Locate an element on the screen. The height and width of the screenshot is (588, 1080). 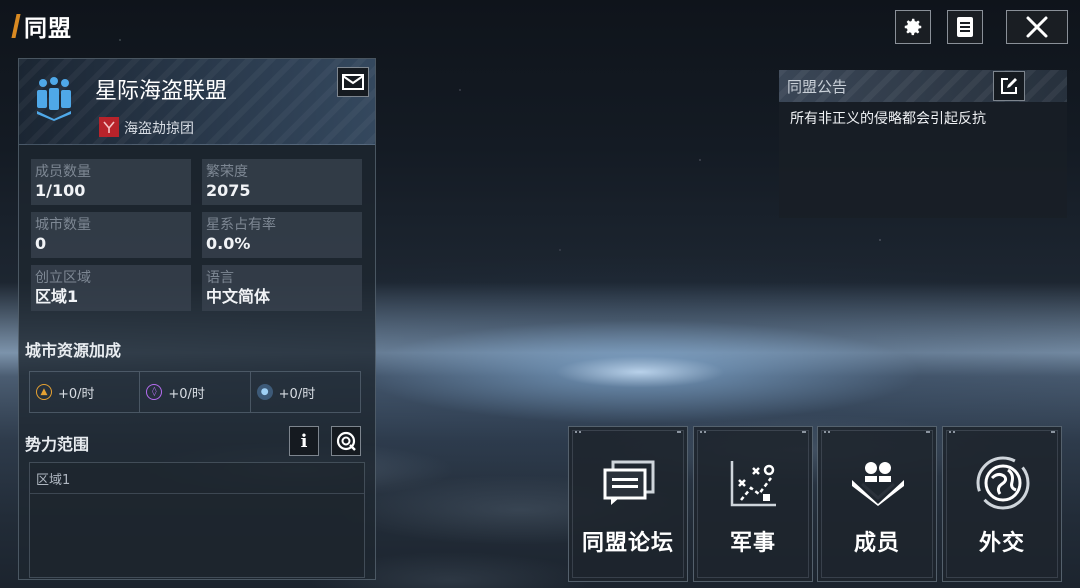
resource-bonus-item: ● +0/时 is located at coordinates (305, 392).